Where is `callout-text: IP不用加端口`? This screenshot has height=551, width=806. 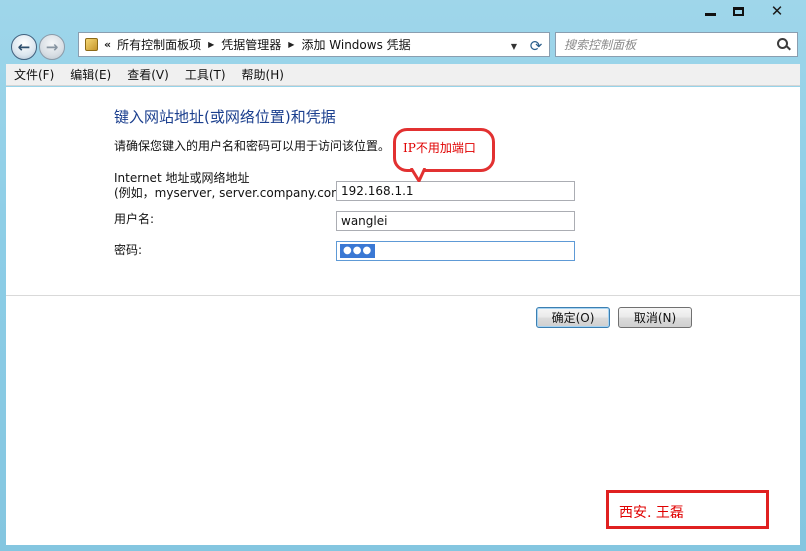
callout-text: IP不用加端口 is located at coordinates (439, 148).